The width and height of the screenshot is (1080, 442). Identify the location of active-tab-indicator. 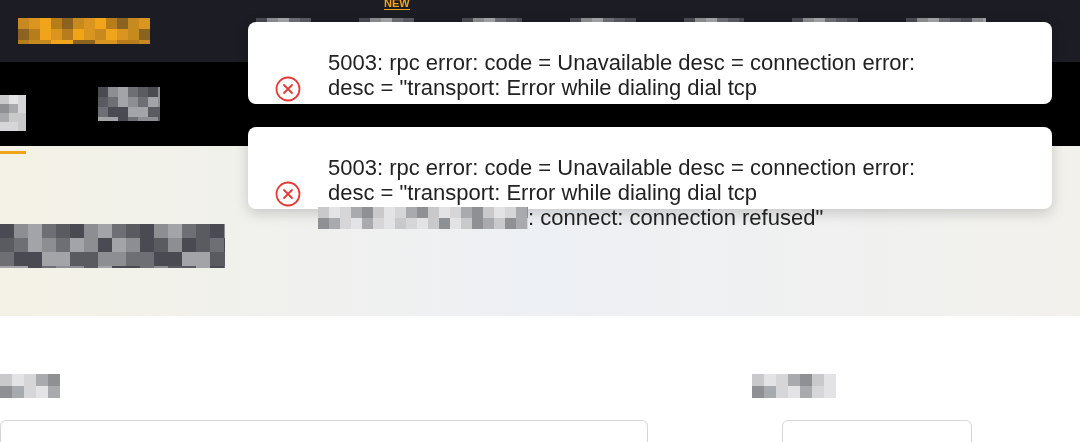
(13, 152).